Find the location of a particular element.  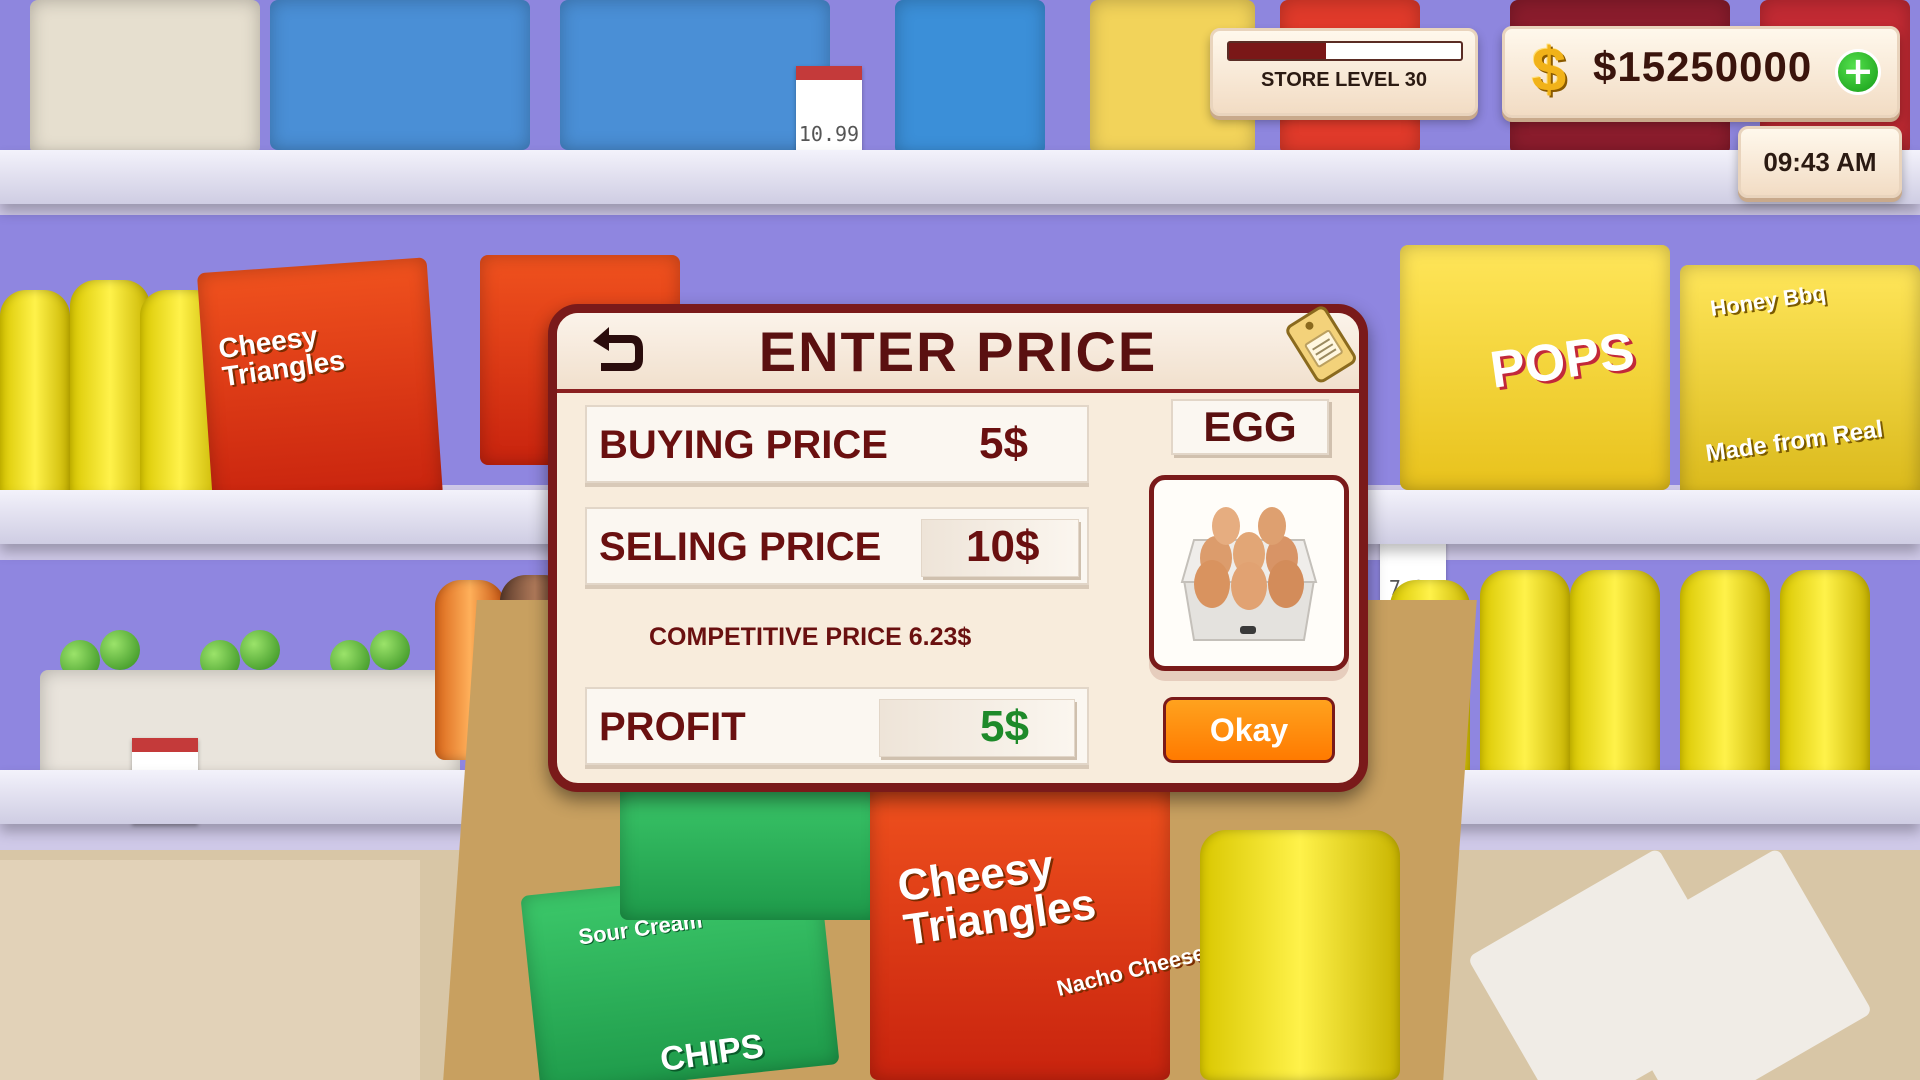

profit-row: PROFIT 5$ is located at coordinates (837, 726).